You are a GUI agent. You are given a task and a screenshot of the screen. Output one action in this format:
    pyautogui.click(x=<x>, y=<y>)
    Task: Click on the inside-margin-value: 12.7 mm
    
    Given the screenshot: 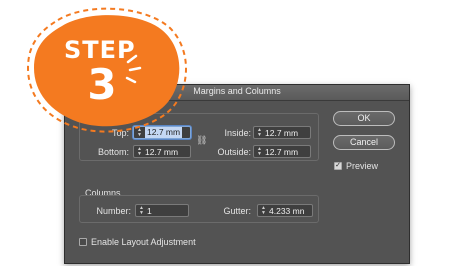 What is the action you would take?
    pyautogui.click(x=282, y=133)
    